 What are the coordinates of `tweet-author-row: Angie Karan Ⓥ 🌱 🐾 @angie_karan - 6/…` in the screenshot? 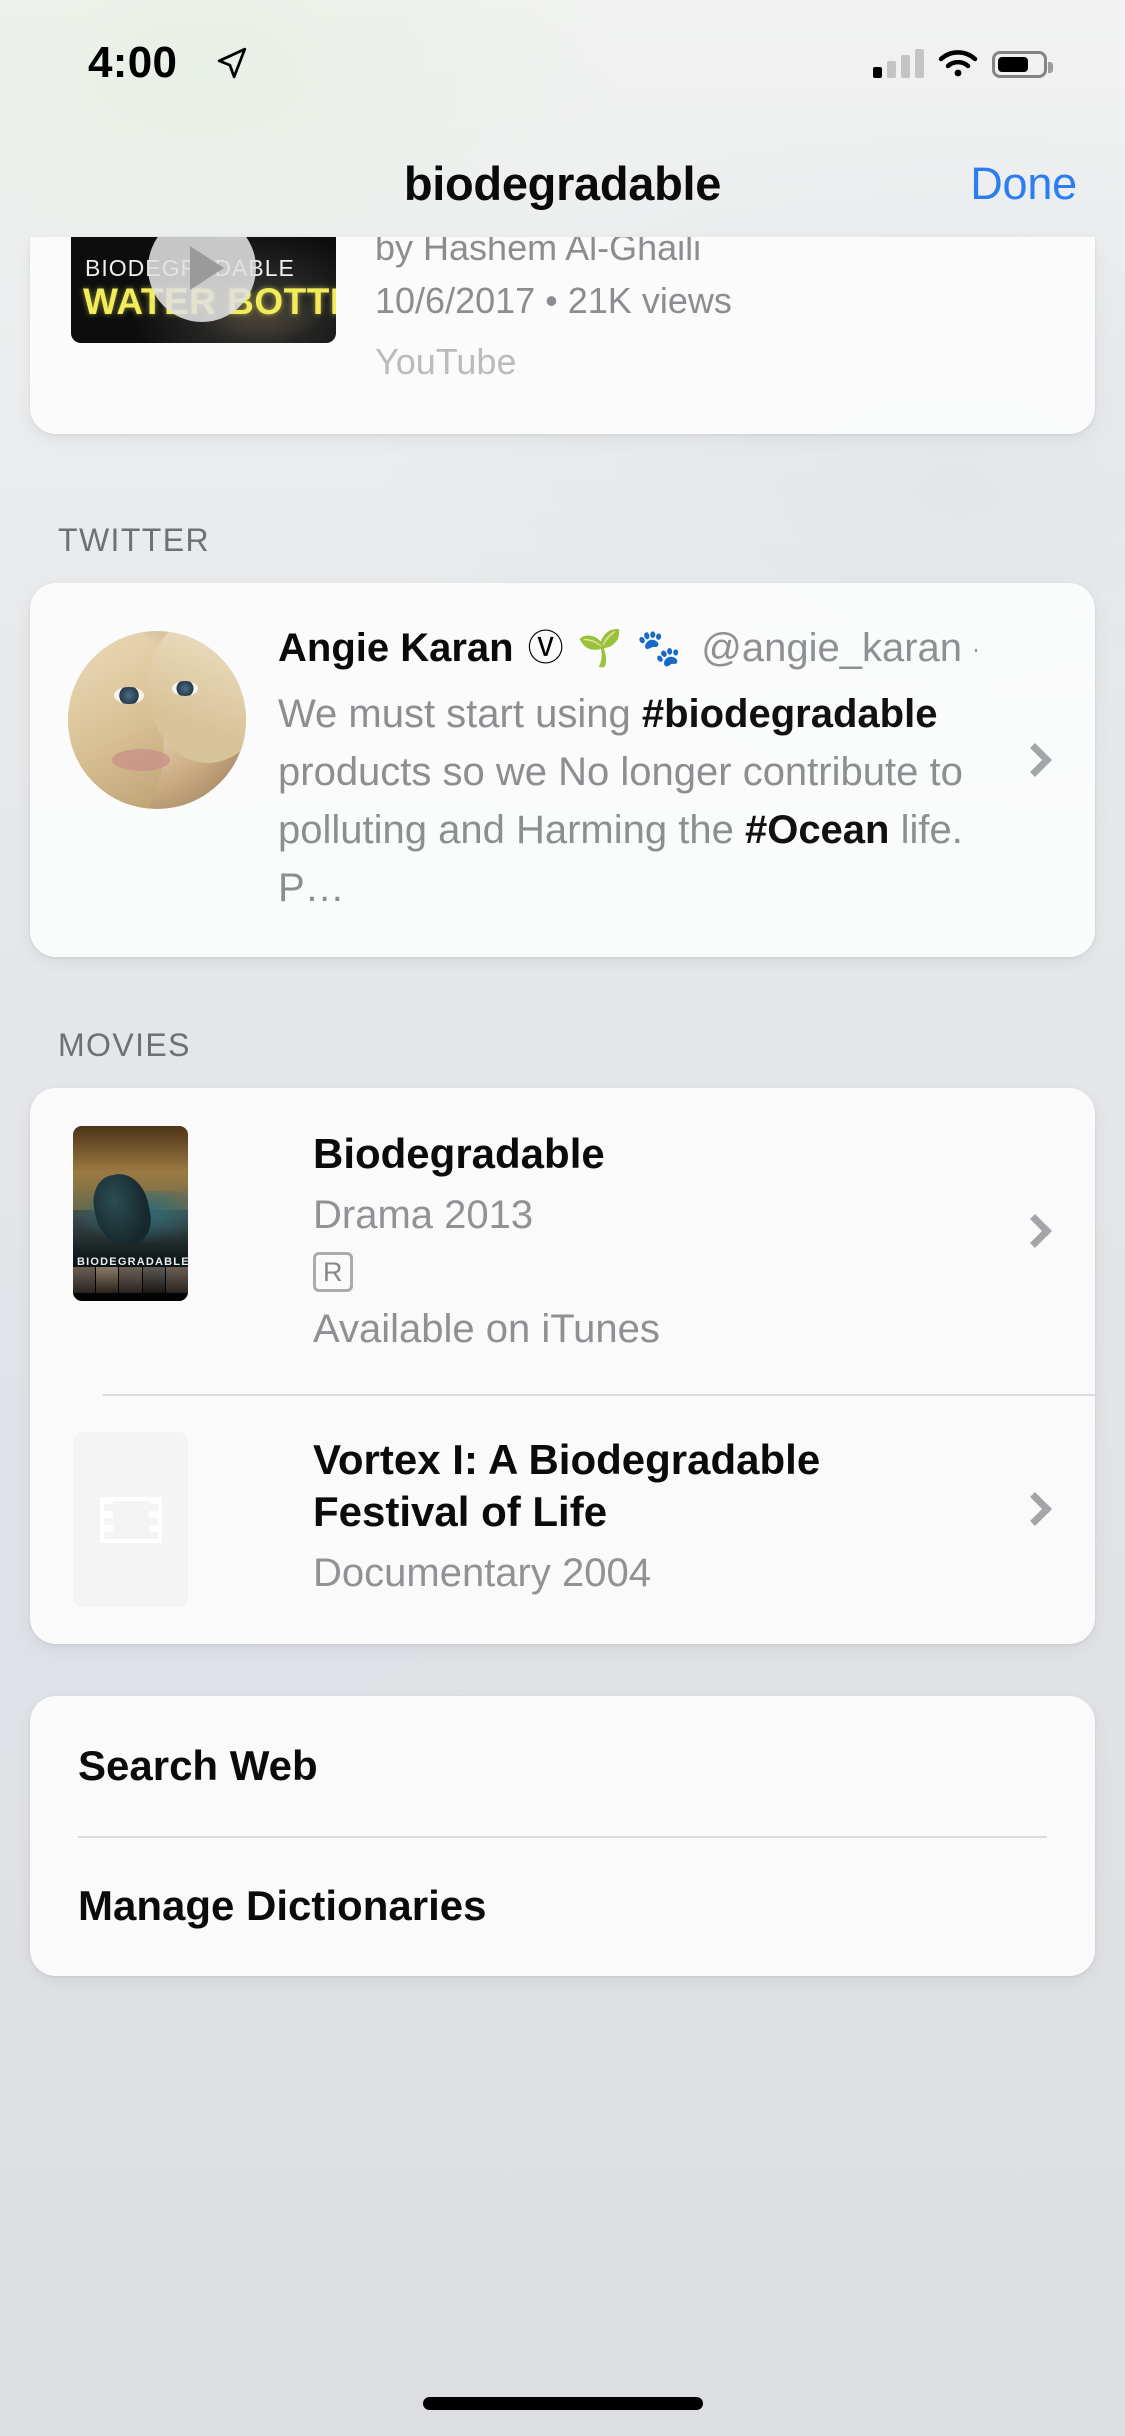 It's located at (627, 648).